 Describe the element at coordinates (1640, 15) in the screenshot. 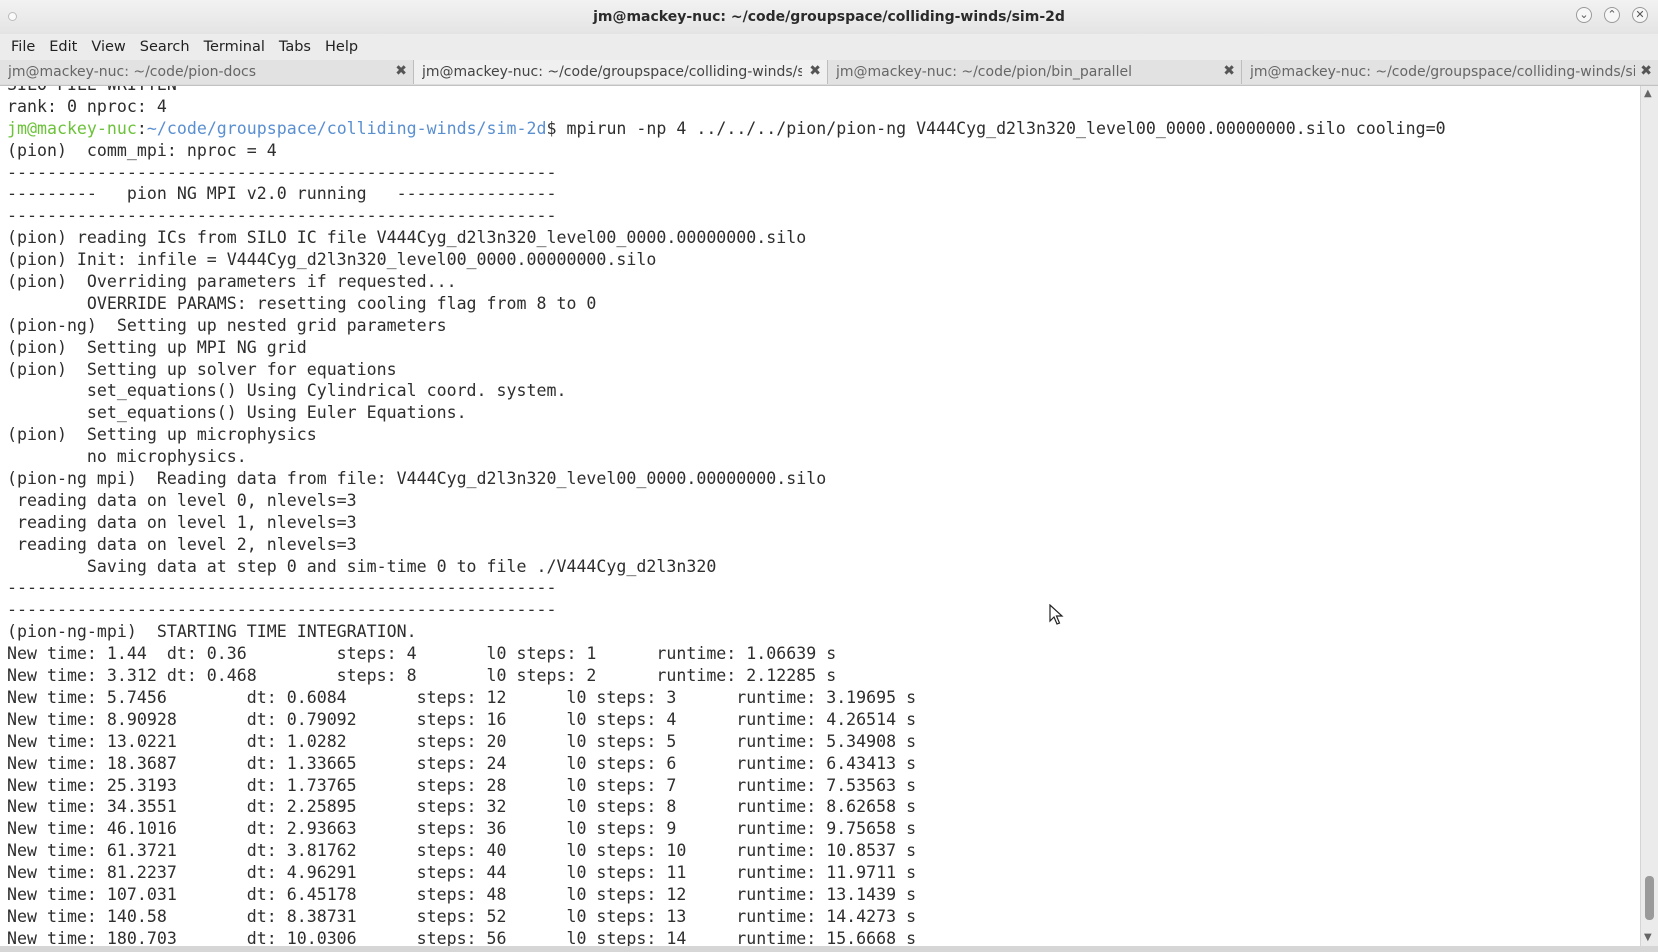

I see `close-icon: ✕` at that location.